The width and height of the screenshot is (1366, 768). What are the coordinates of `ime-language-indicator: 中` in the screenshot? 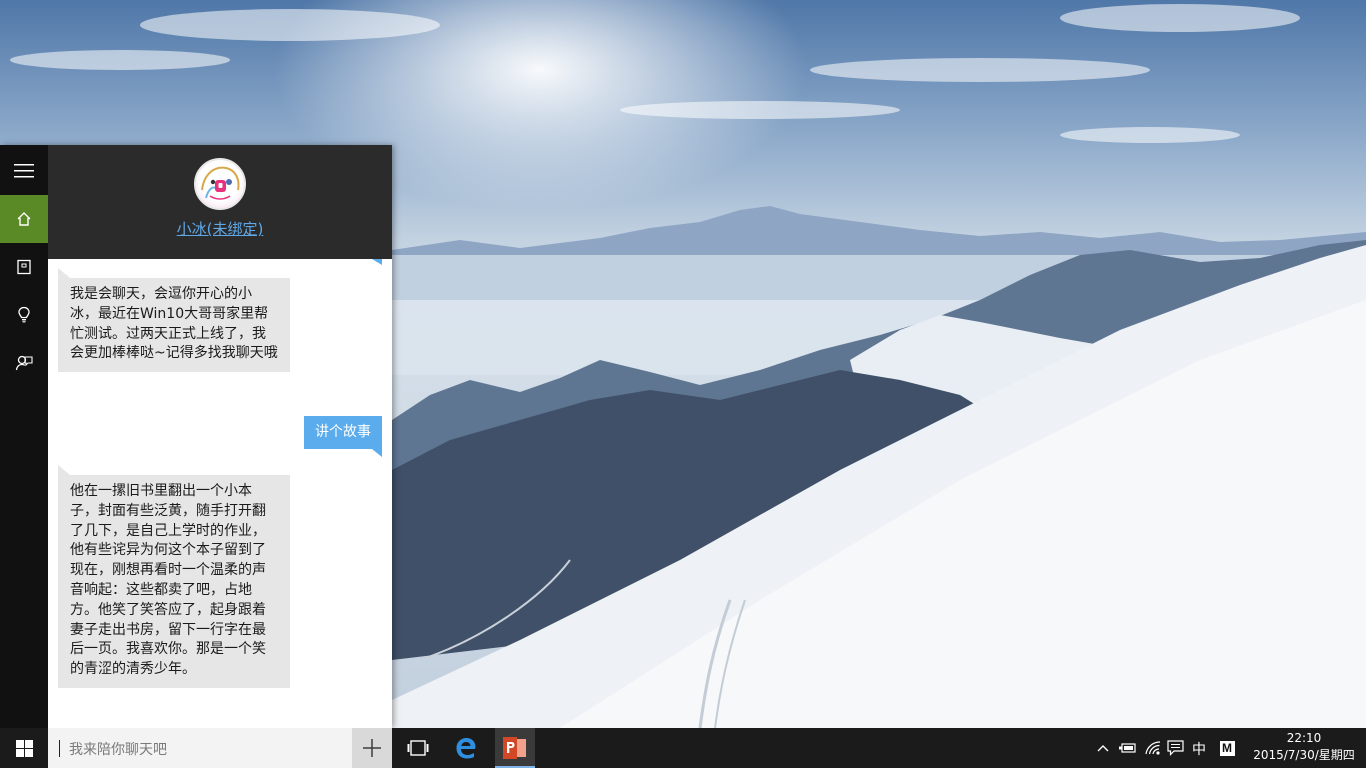 It's located at (1199, 749).